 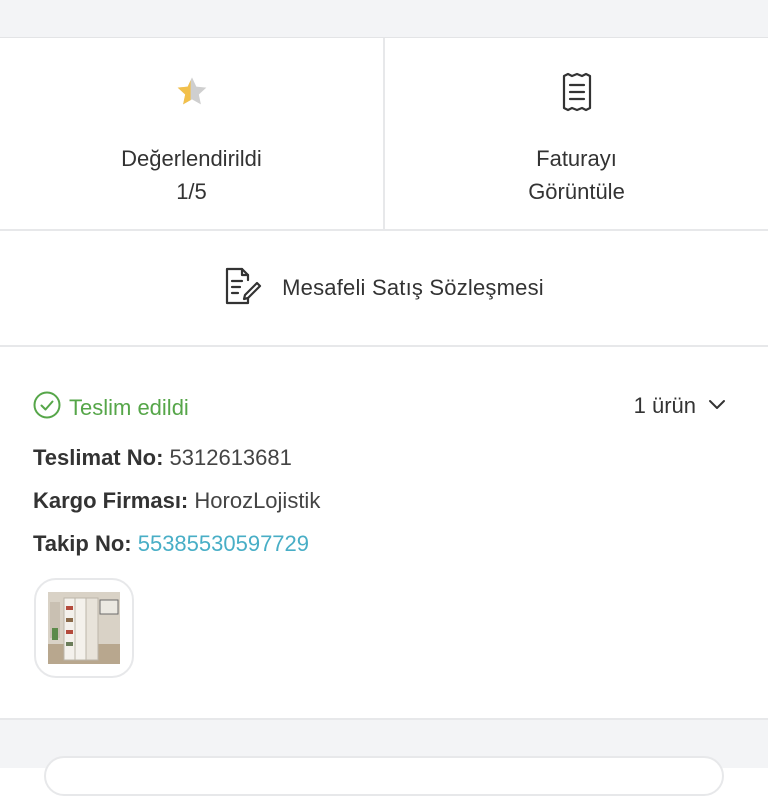 What do you see at coordinates (384, 776) in the screenshot?
I see `bottom-card` at bounding box center [384, 776].